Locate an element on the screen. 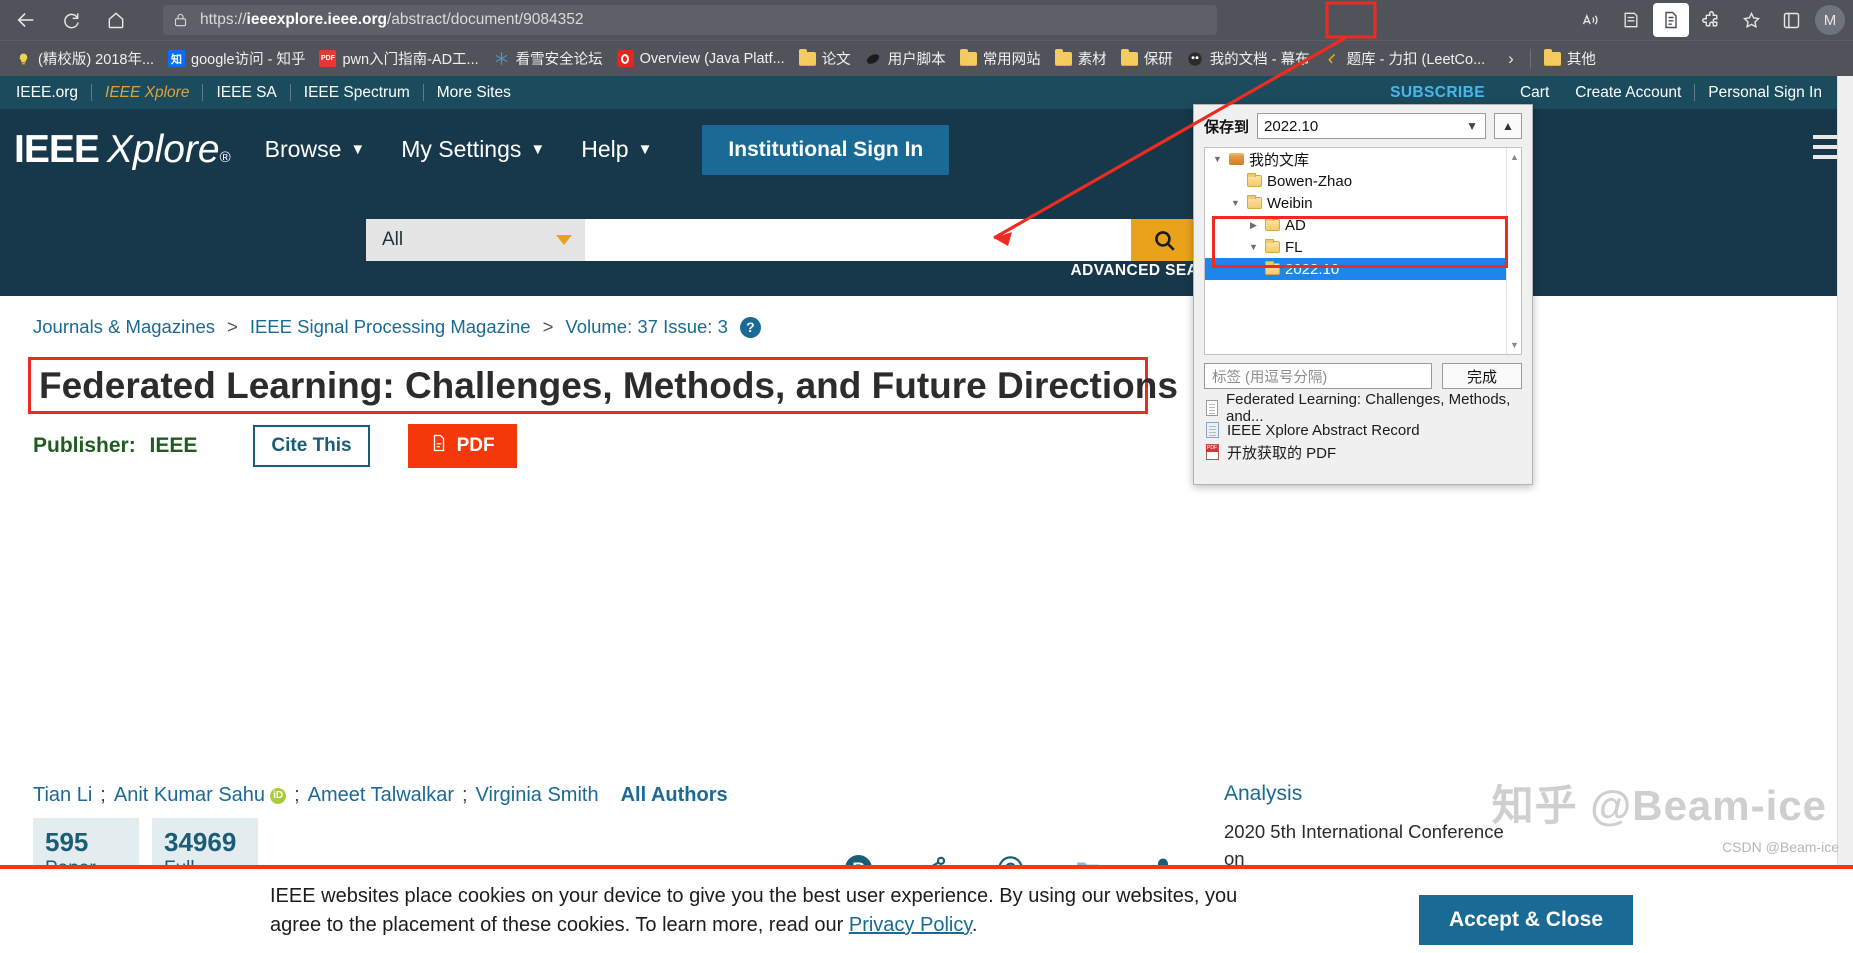  orcid-icon: iD is located at coordinates (278, 795).